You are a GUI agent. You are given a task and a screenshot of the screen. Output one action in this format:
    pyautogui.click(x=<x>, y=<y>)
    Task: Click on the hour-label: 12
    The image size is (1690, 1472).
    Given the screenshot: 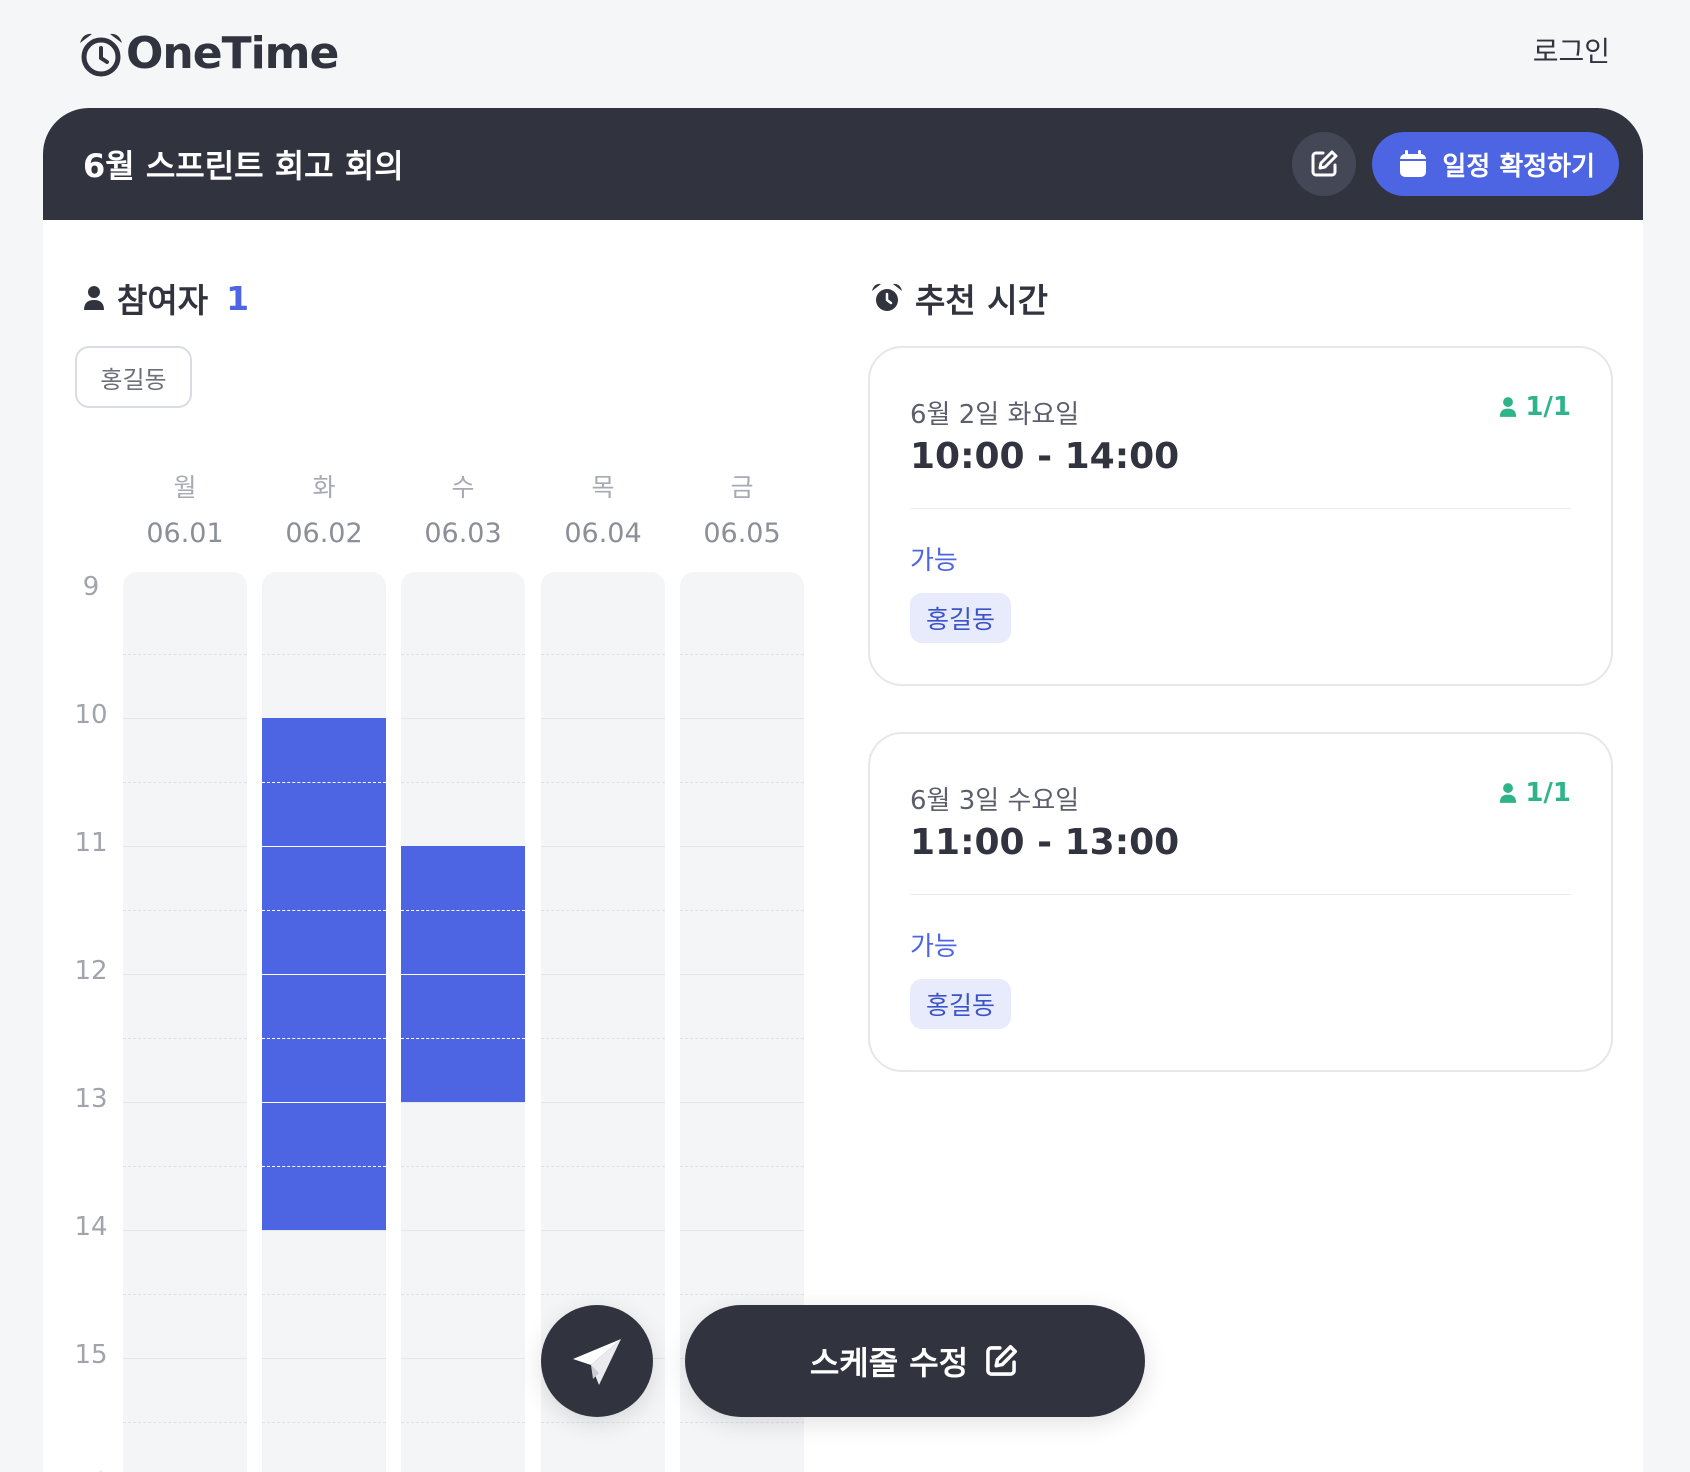 What is the action you would take?
    pyautogui.click(x=91, y=971)
    